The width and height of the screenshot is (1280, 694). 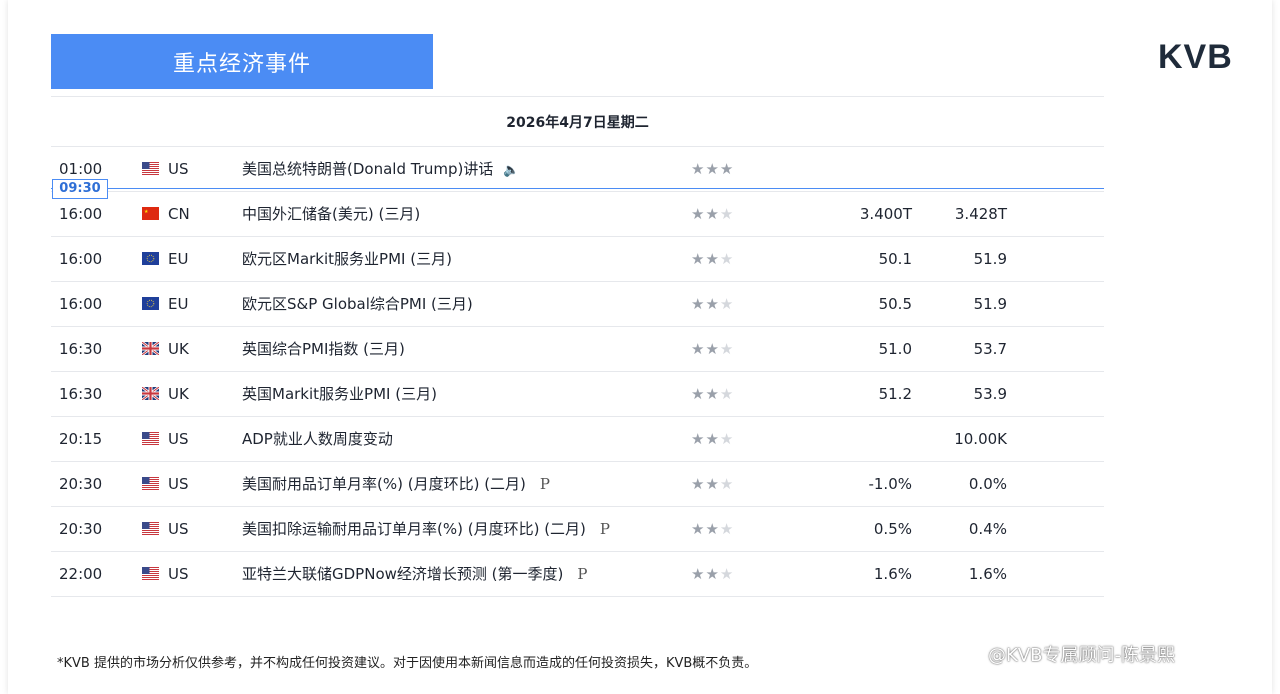 I want to click on event-time: 20:15, so click(x=81, y=439).